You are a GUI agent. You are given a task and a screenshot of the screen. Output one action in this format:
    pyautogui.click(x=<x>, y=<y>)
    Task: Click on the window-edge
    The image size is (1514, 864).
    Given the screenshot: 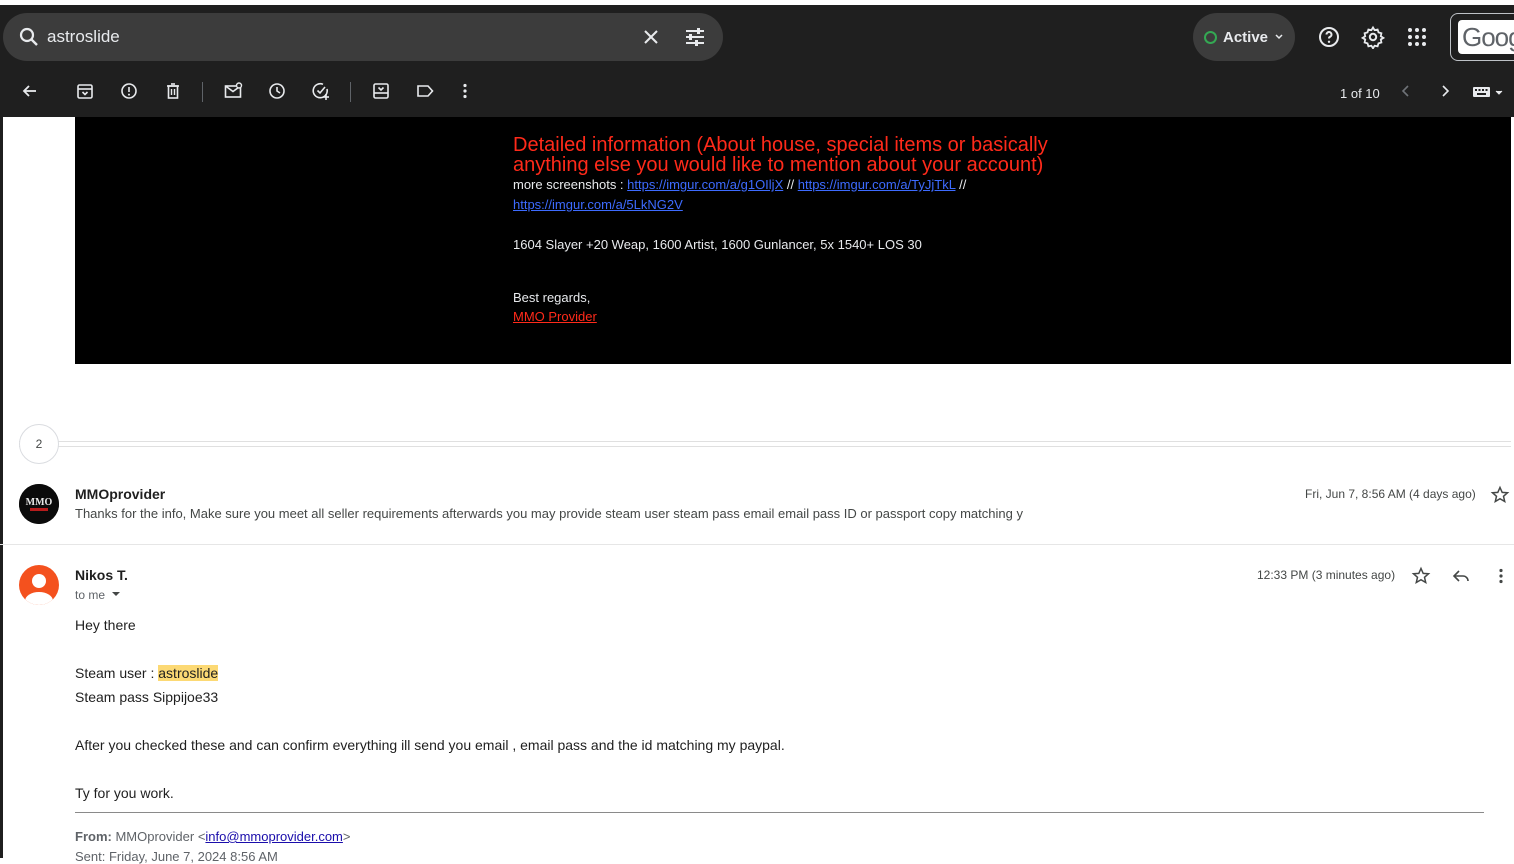 What is the action you would take?
    pyautogui.click(x=757, y=2)
    